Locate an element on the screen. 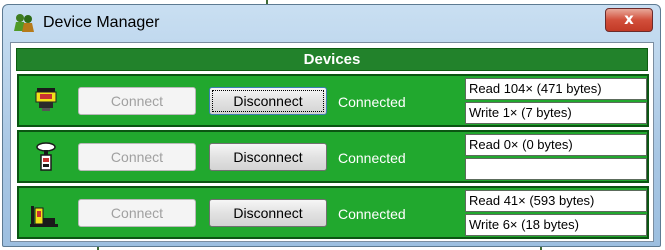 This screenshot has width=665, height=250. close-button: x is located at coordinates (629, 20).